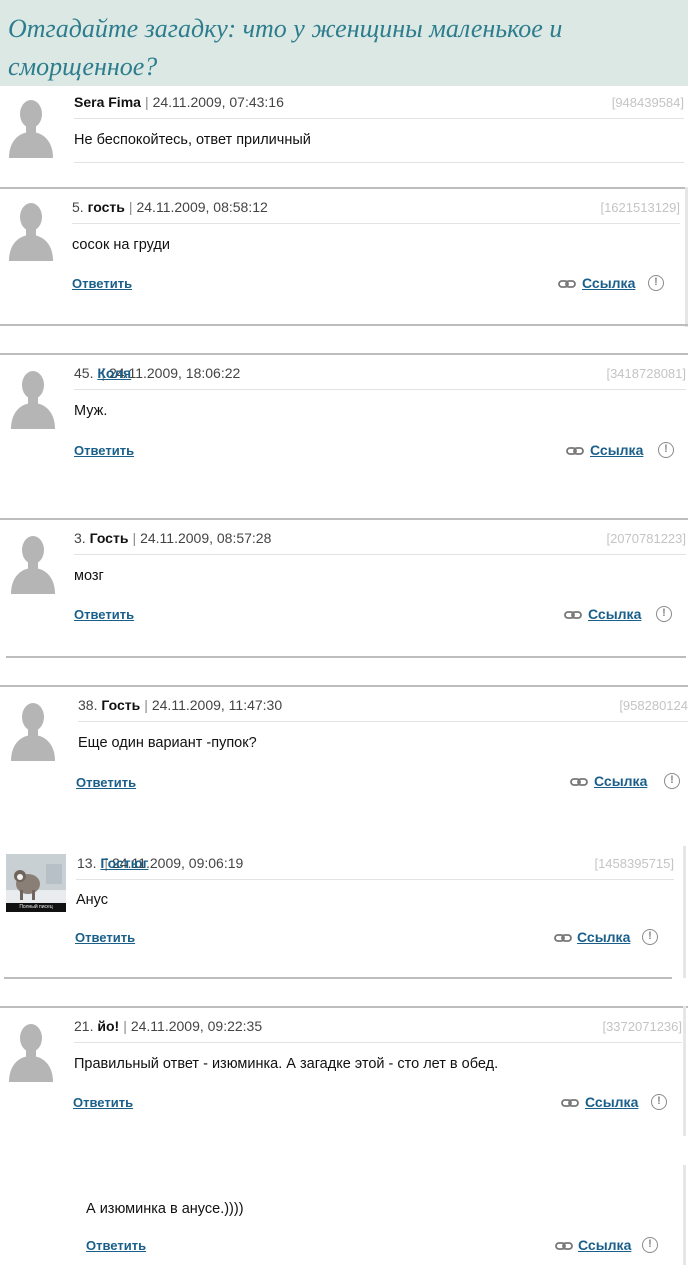  What do you see at coordinates (218, 102) in the screenshot?
I see `comment-datetime: 24.11.2009, 07:43:16` at bounding box center [218, 102].